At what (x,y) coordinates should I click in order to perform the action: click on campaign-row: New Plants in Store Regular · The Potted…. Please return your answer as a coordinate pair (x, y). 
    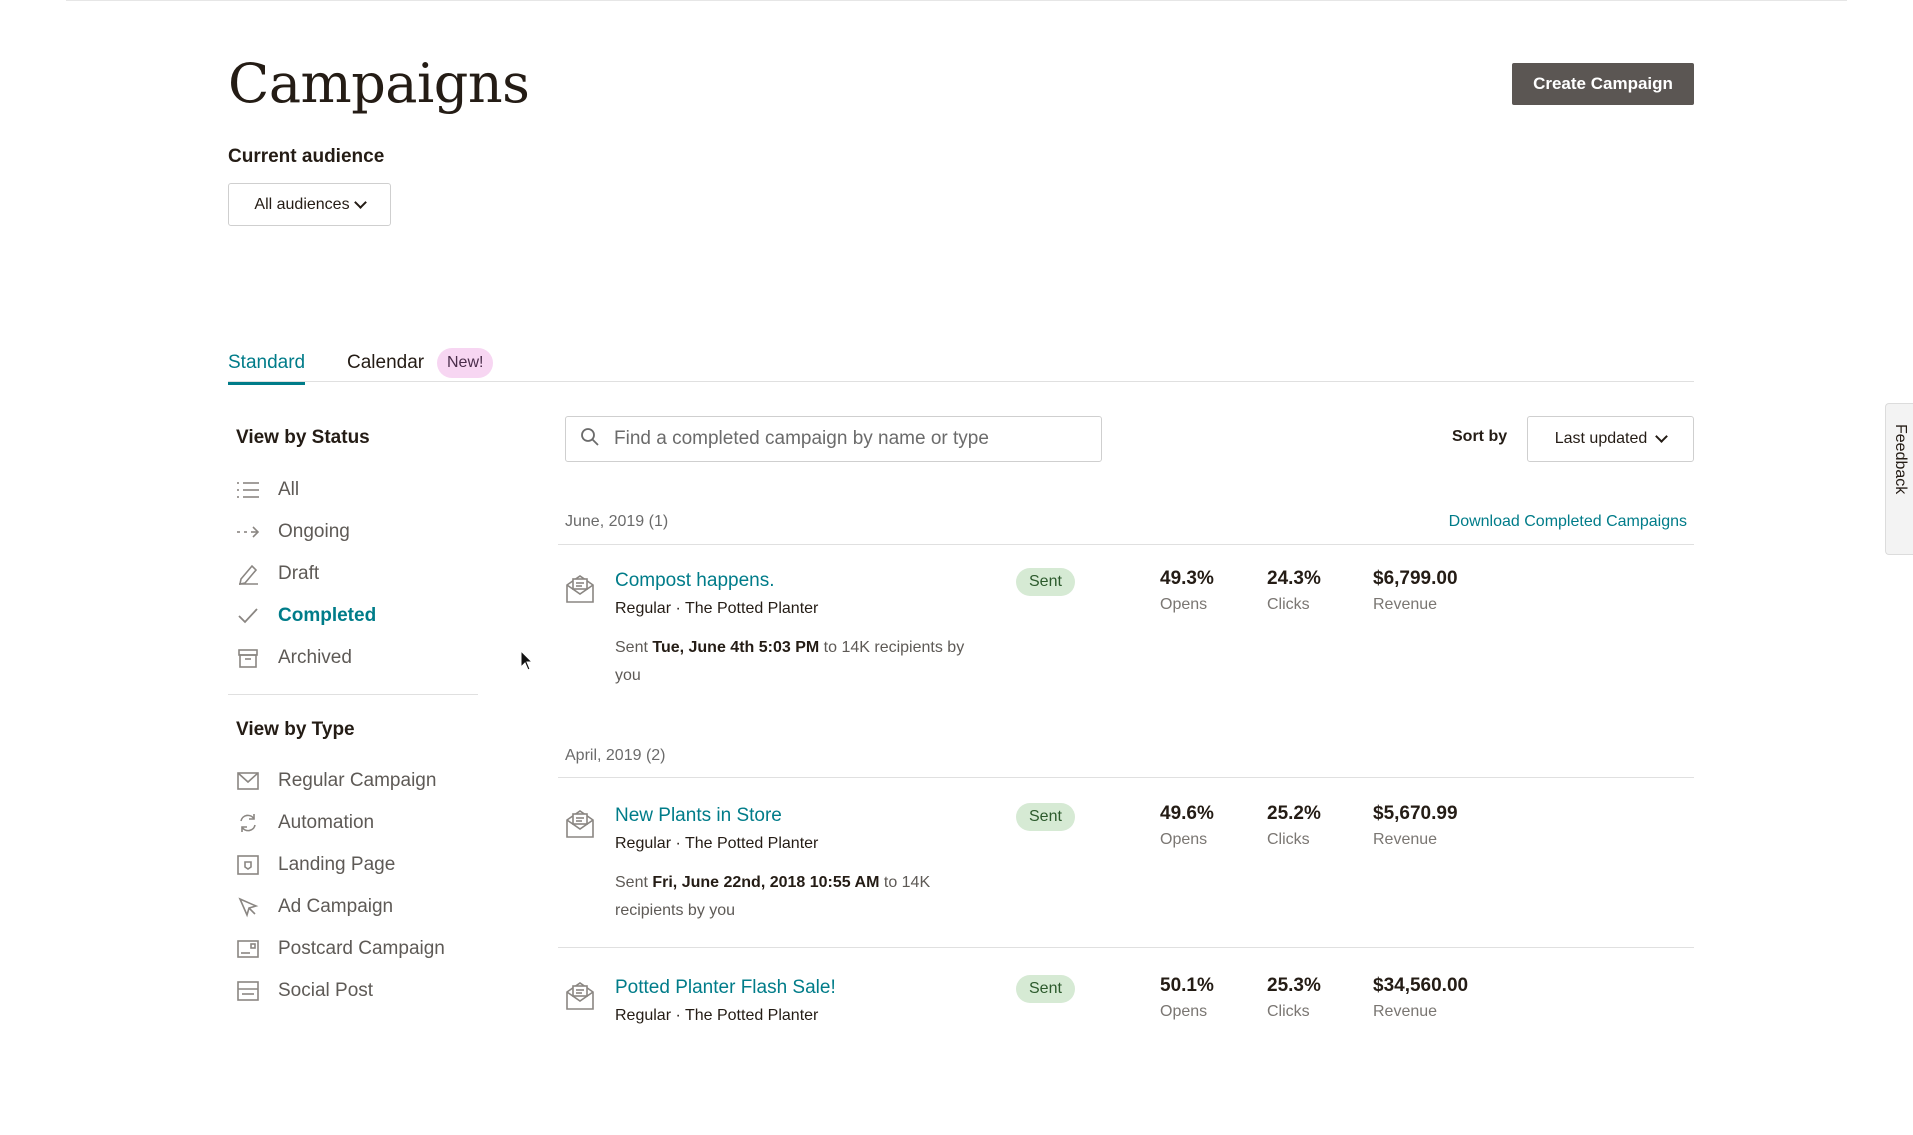
    Looking at the image, I should click on (1129, 883).